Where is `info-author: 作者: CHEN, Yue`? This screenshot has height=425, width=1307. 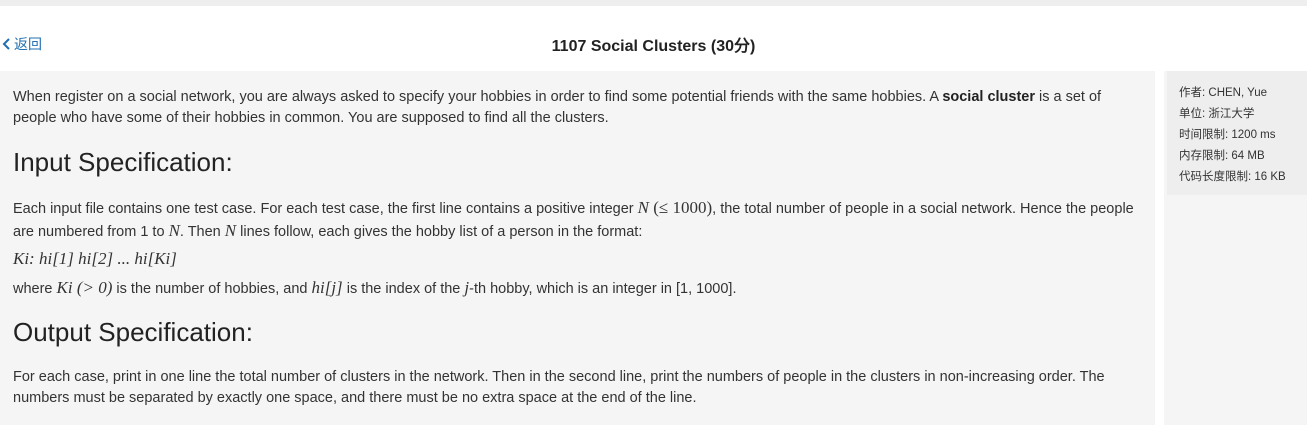 info-author: 作者: CHEN, Yue is located at coordinates (1223, 93).